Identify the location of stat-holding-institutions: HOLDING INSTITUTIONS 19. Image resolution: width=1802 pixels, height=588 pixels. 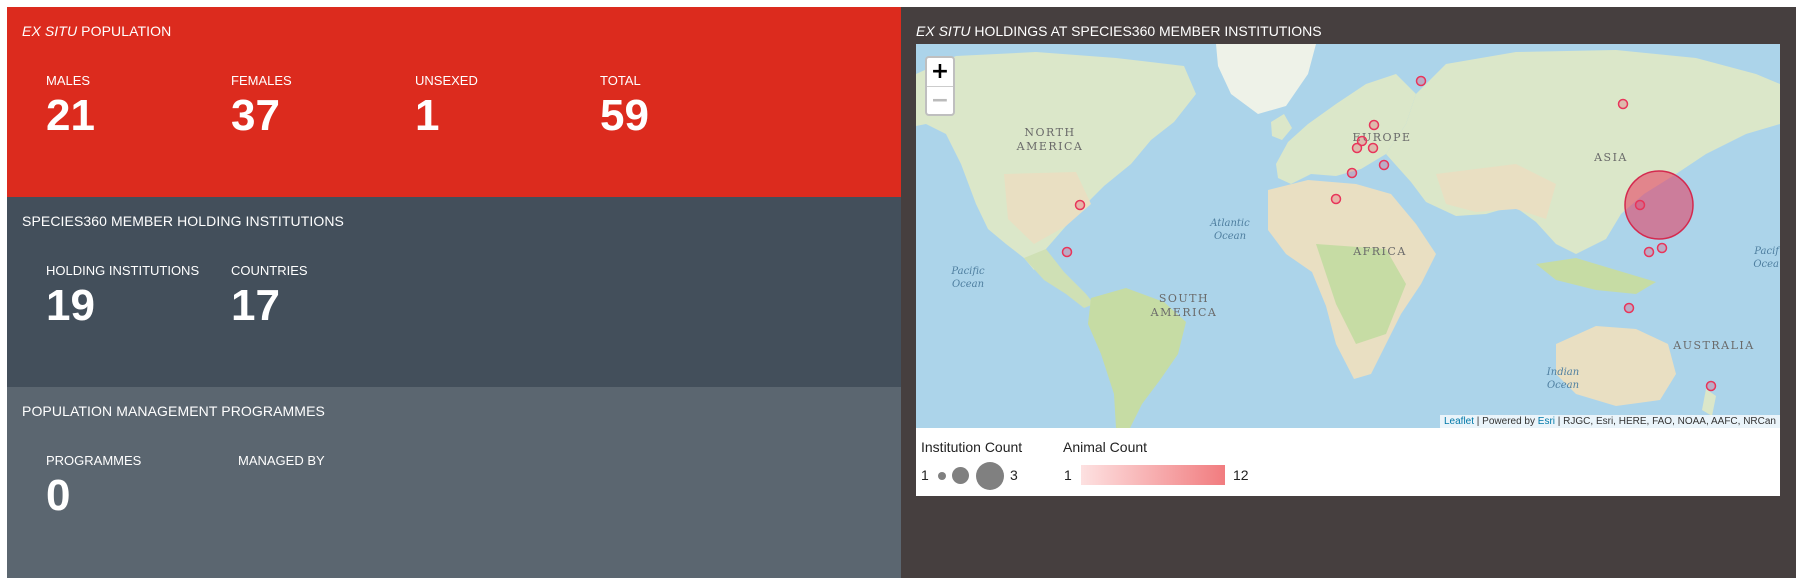
(122, 295).